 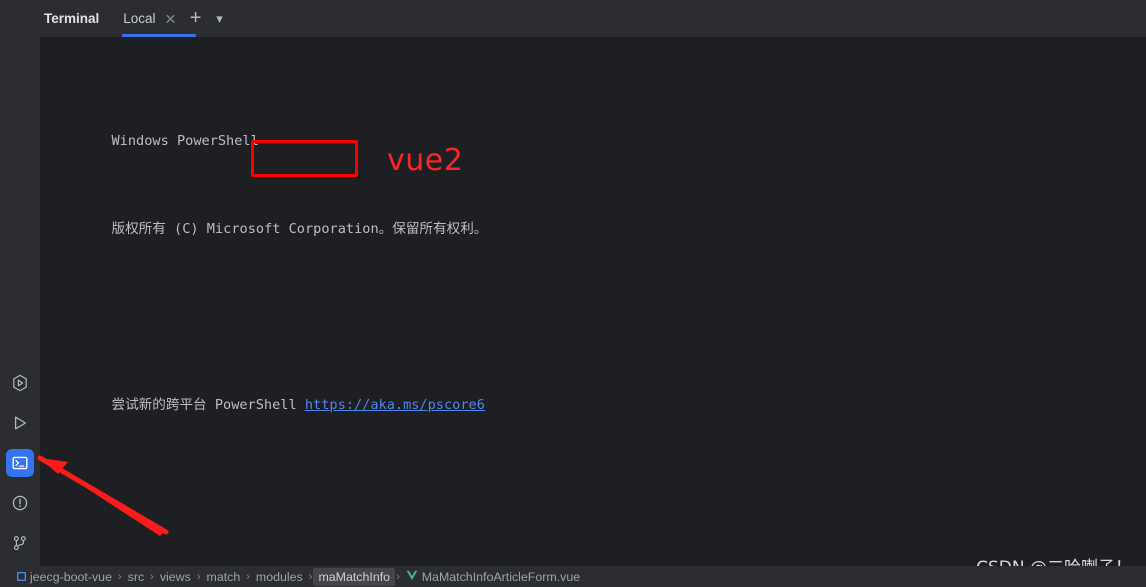 I want to click on chevron-down-icon: ▾, so click(x=220, y=18).